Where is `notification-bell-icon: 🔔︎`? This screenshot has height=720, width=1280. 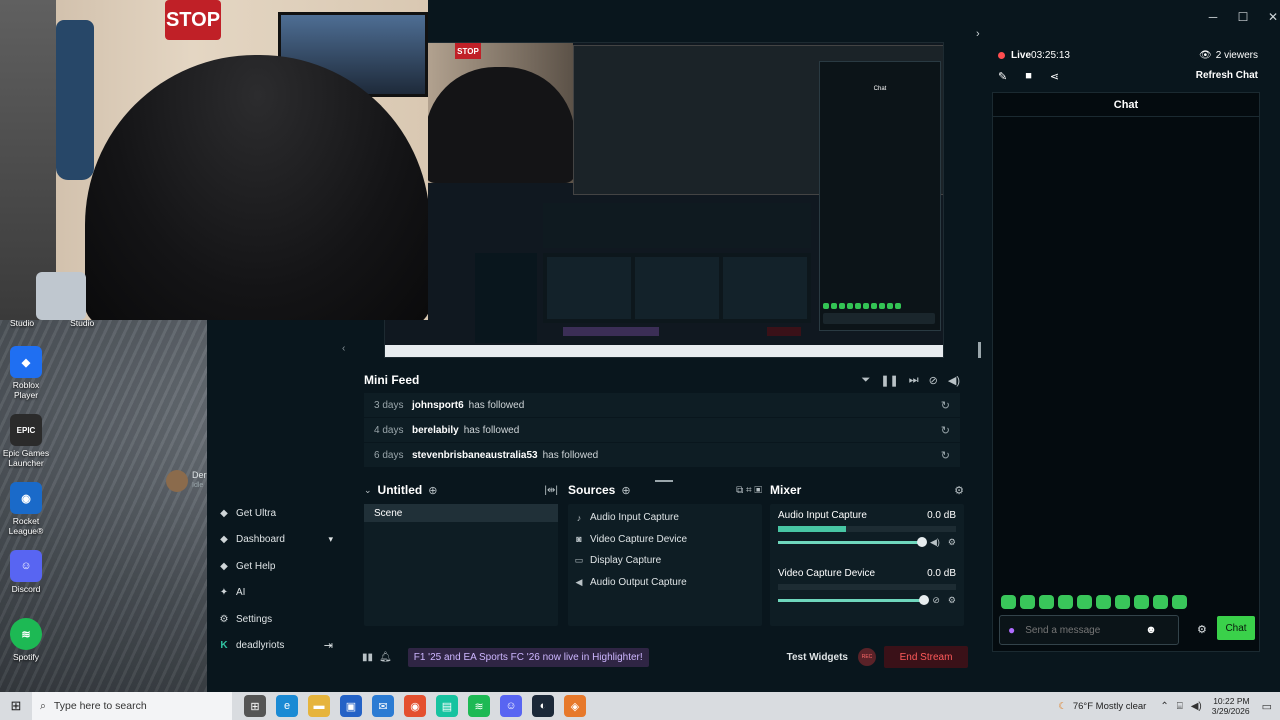
notification-bell-icon: 🔔︎ is located at coordinates (385, 657).